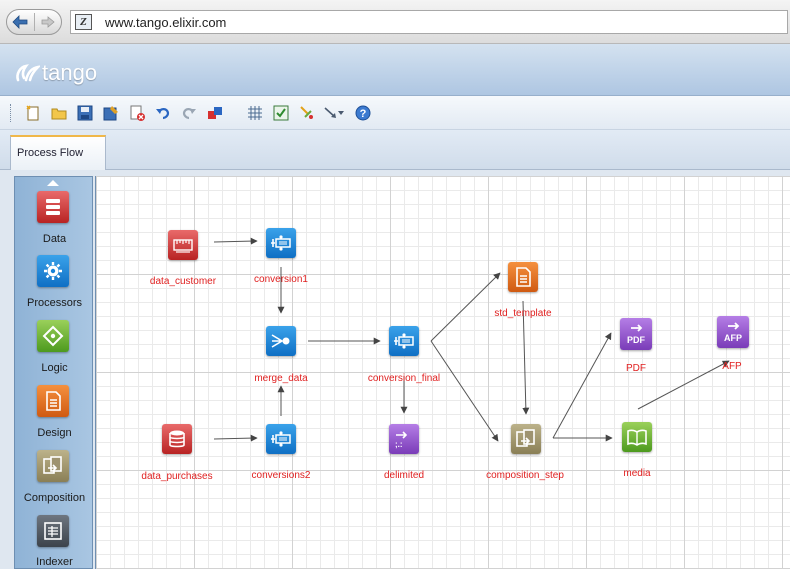 The height and width of the screenshot is (570, 790). Describe the element at coordinates (53, 531) in the screenshot. I see `indexer-icon` at that location.